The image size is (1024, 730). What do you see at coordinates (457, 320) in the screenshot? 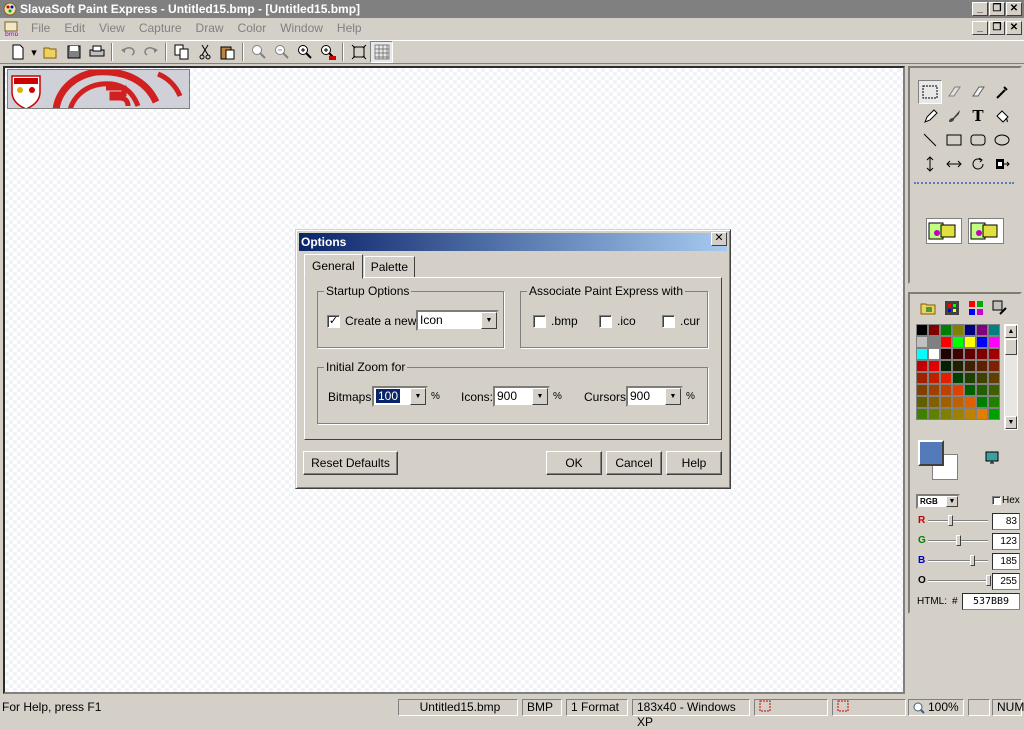
I see `create-new-select: Icon ▼` at bounding box center [457, 320].